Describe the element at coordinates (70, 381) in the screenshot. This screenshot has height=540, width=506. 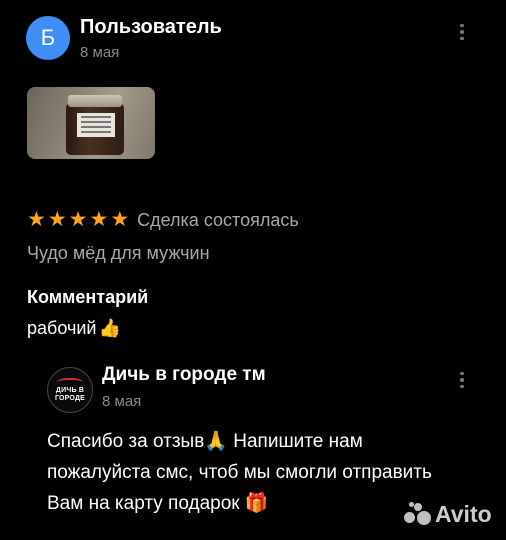
I see `antlers-logo-icon` at that location.